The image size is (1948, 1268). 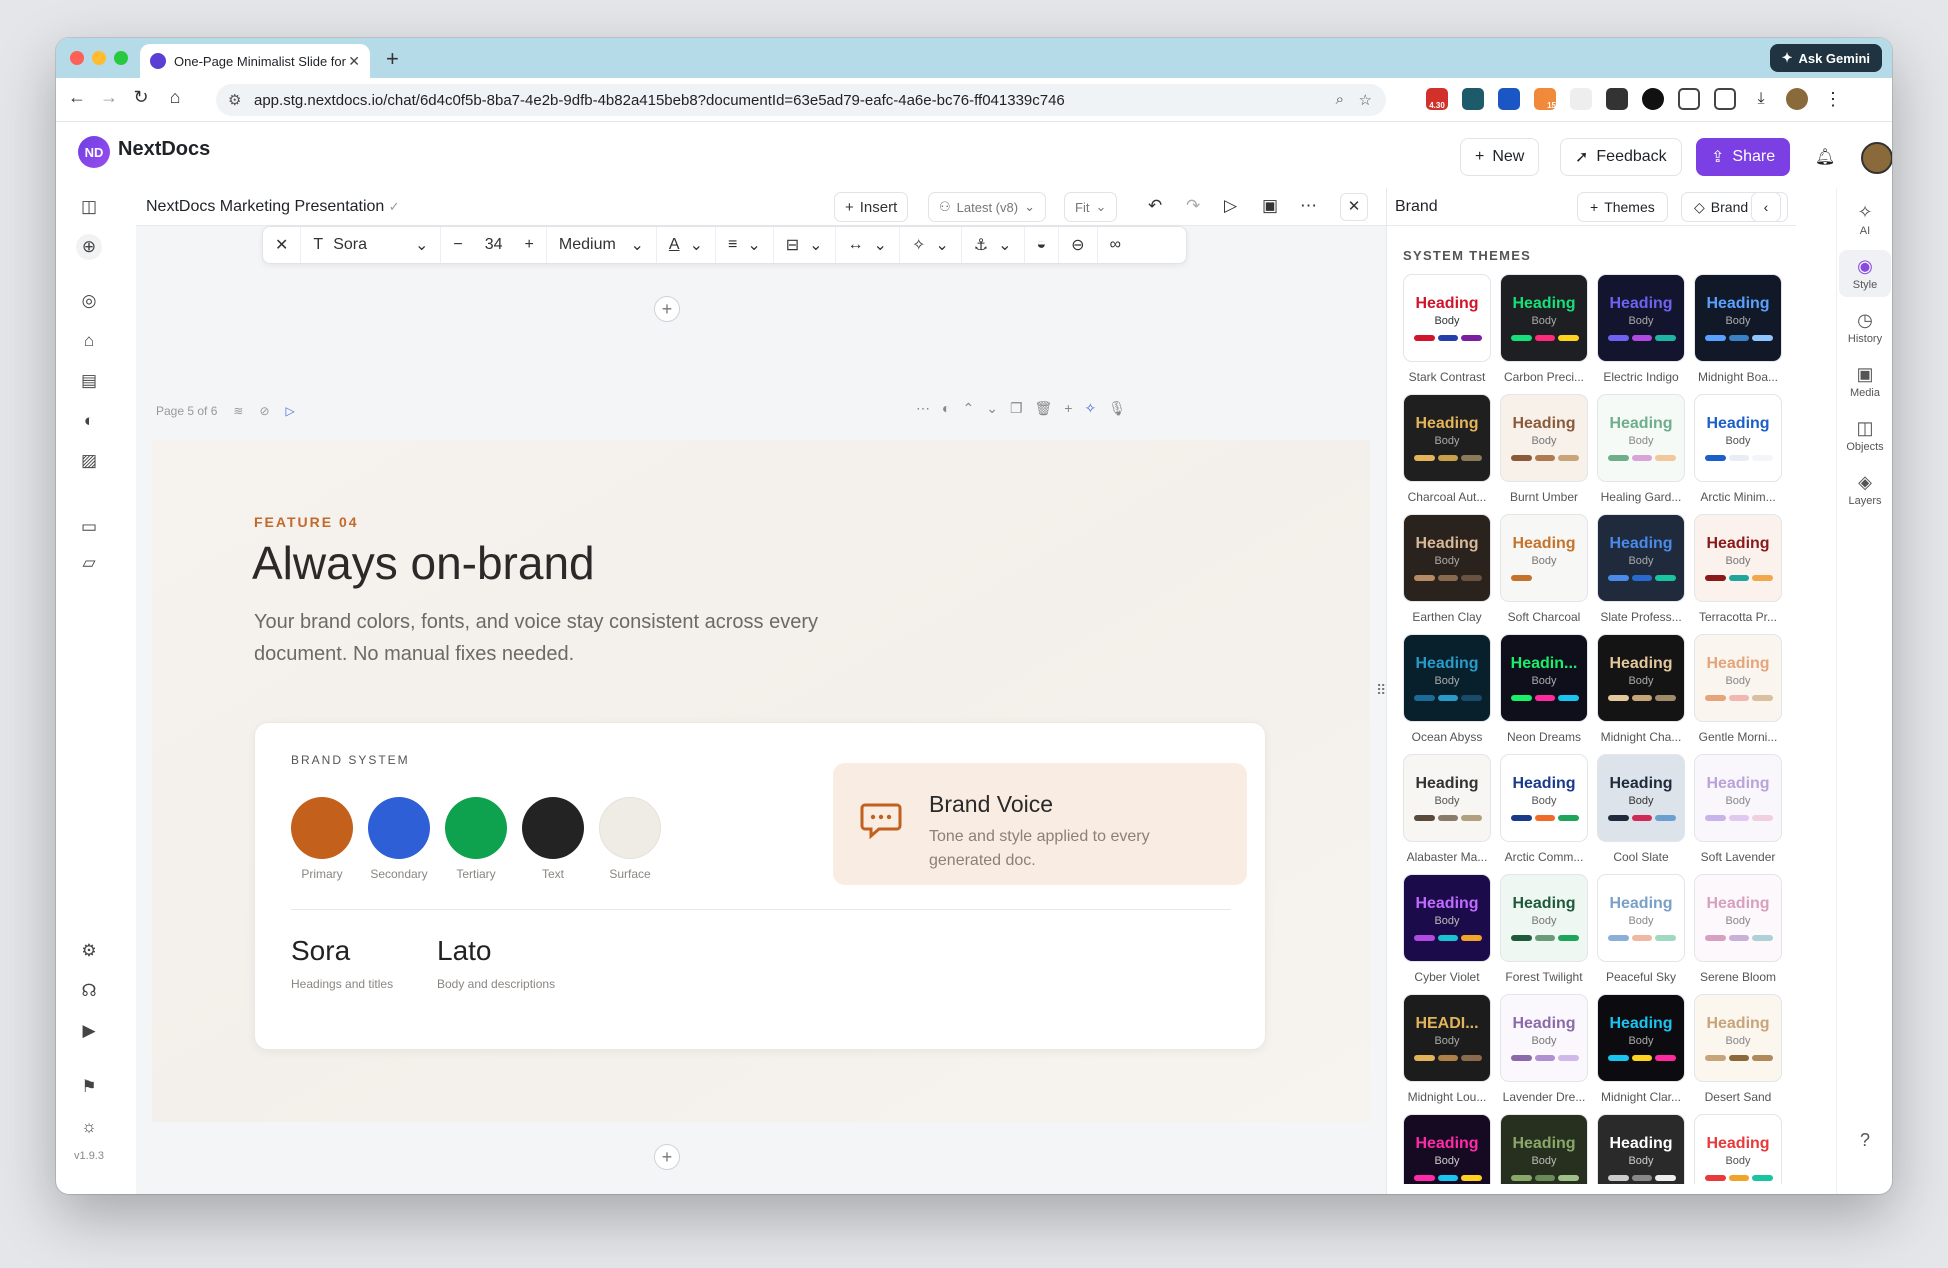 I want to click on zoom-window-button, so click(x=121, y=58).